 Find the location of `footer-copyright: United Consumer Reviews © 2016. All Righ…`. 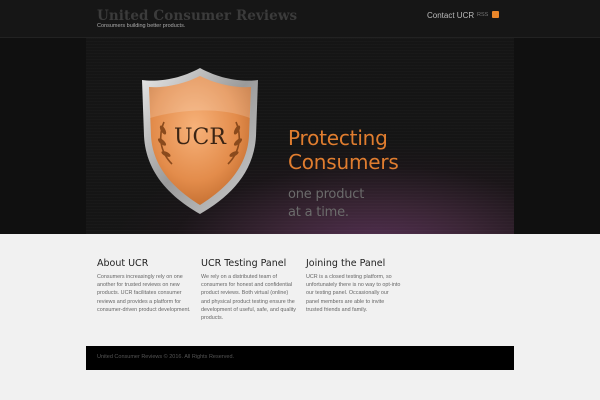

footer-copyright: United Consumer Reviews © 2016. All Righ… is located at coordinates (166, 357).